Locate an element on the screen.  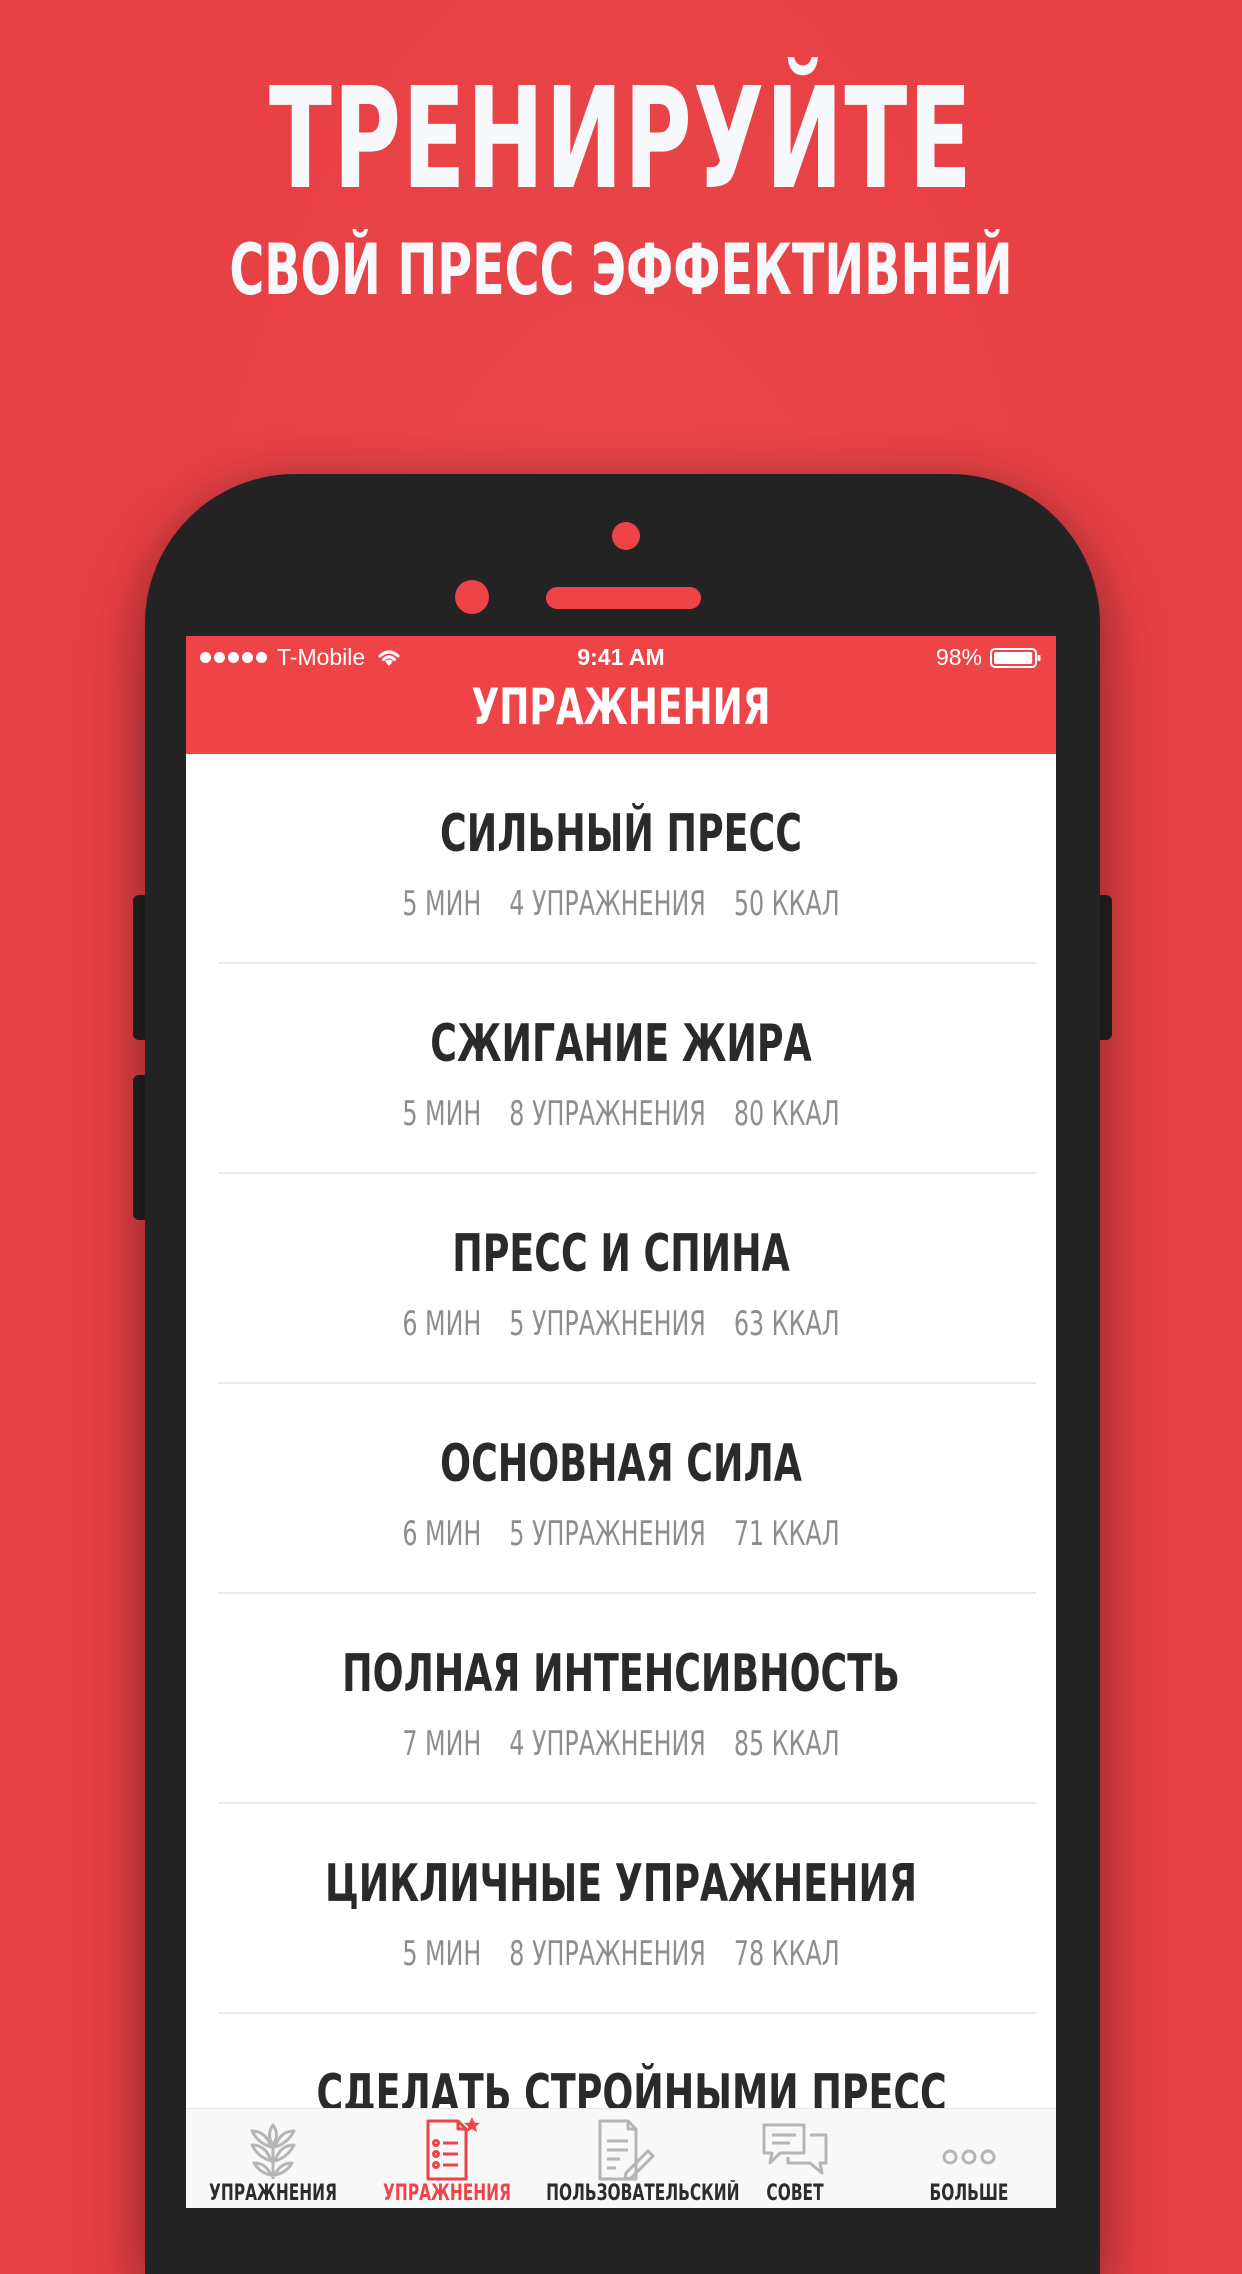
workout-title: СИЛЬНЫЙ ПРЕСС is located at coordinates (621, 834).